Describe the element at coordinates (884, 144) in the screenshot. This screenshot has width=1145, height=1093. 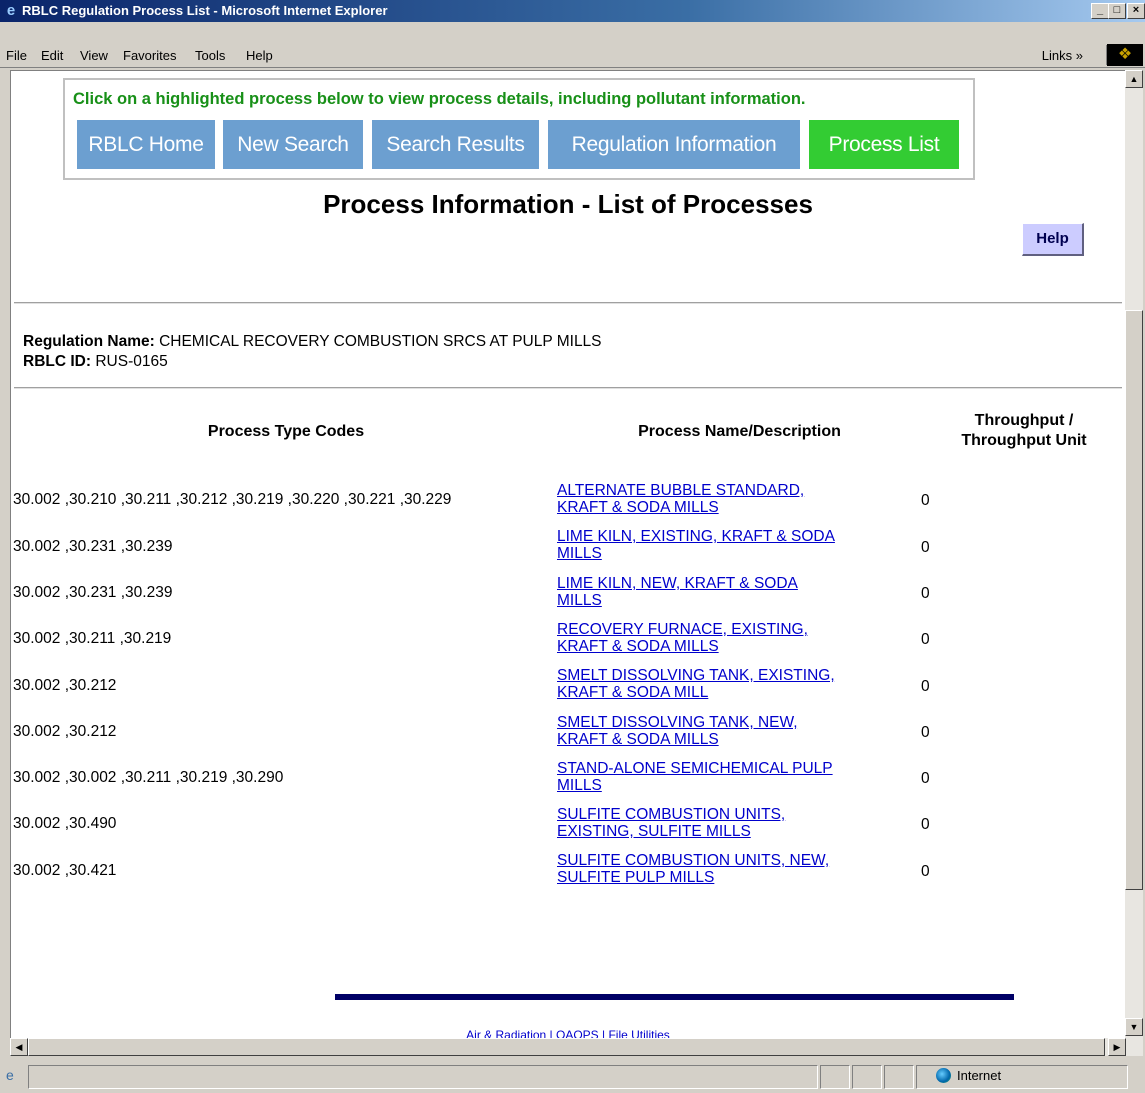
I see `nav-process-list: Process List` at that location.